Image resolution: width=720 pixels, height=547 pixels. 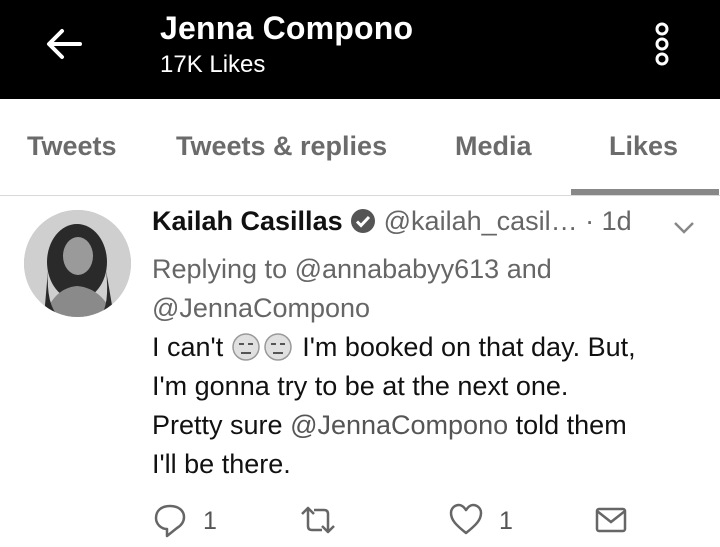 What do you see at coordinates (684, 227) in the screenshot?
I see `chevron-down-icon` at bounding box center [684, 227].